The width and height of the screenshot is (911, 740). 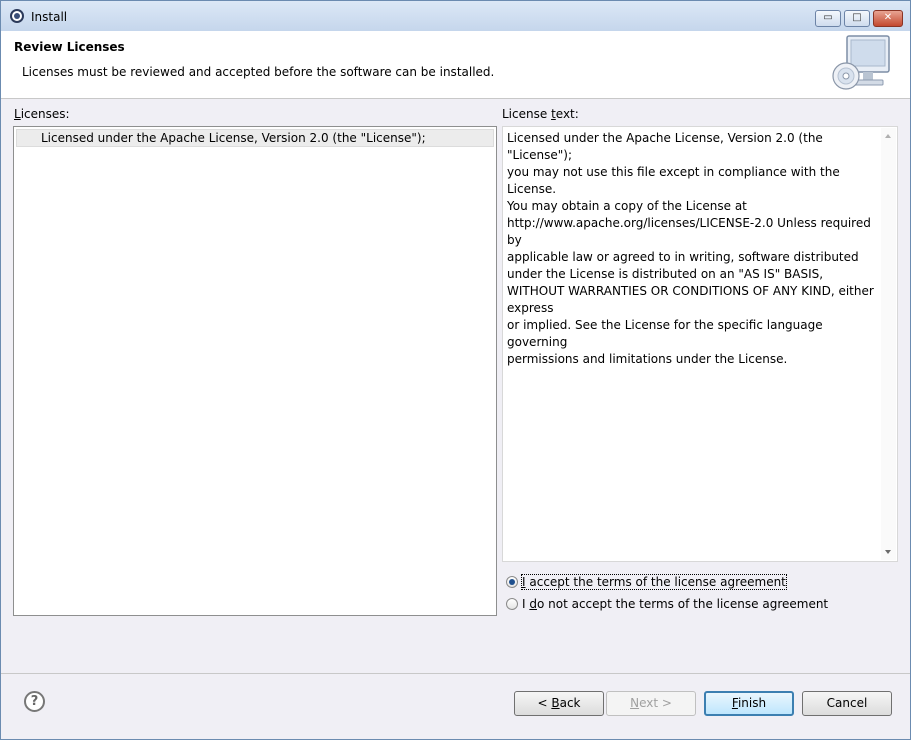 I want to click on page-title: Review Licenses, so click(x=69, y=47).